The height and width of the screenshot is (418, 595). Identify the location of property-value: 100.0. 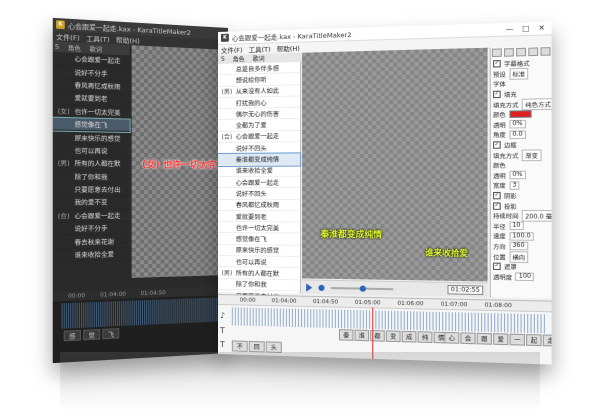
(522, 236).